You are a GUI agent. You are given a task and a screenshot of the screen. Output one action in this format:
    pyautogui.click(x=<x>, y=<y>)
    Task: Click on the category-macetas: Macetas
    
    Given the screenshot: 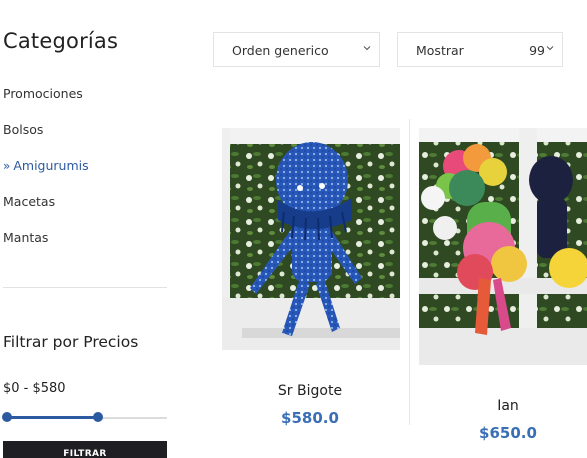 What is the action you would take?
    pyautogui.click(x=29, y=201)
    